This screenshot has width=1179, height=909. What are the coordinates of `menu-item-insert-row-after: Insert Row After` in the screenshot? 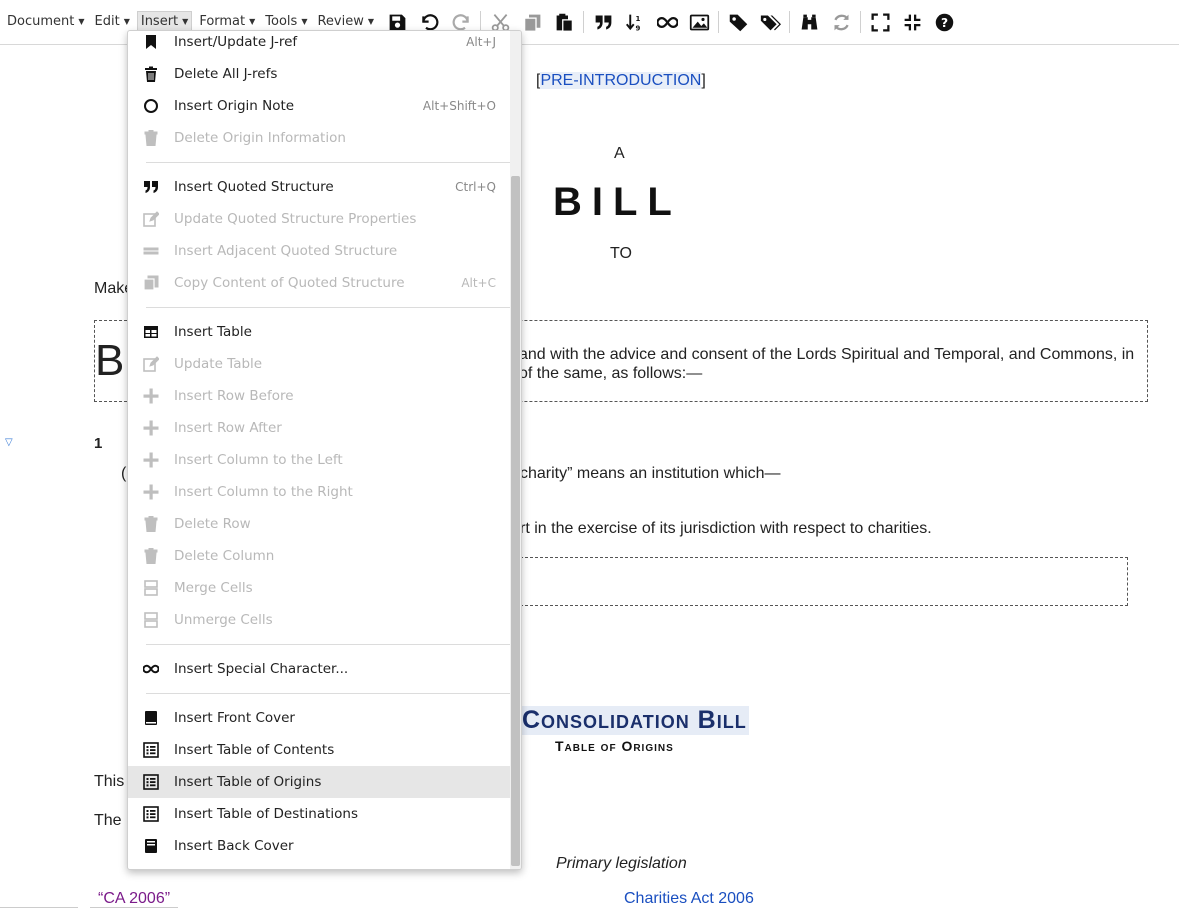 It's located at (320, 428).